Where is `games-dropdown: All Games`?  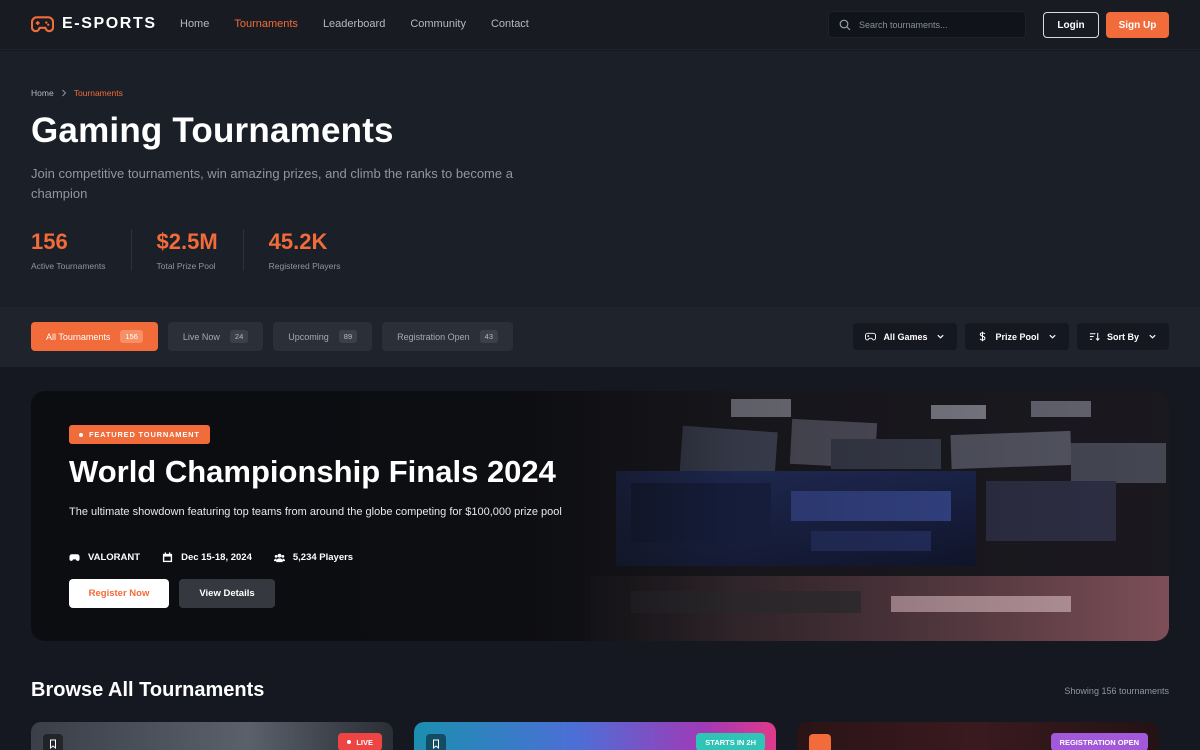 games-dropdown: All Games is located at coordinates (905, 336).